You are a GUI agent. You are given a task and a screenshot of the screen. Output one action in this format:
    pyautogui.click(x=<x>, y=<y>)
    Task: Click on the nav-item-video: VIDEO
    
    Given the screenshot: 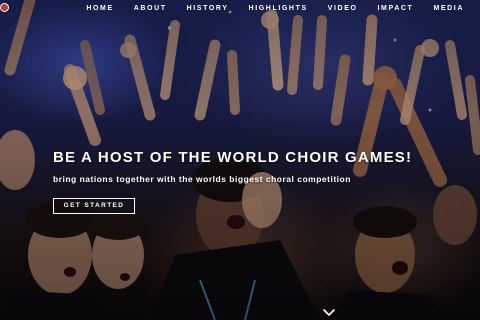 What is the action you would take?
    pyautogui.click(x=343, y=9)
    